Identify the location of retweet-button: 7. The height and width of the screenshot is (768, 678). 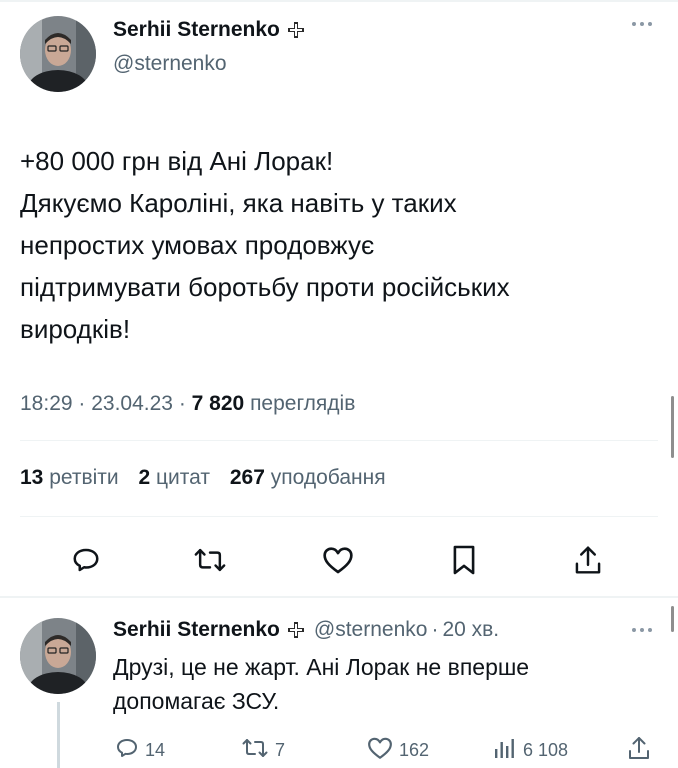
(263, 750).